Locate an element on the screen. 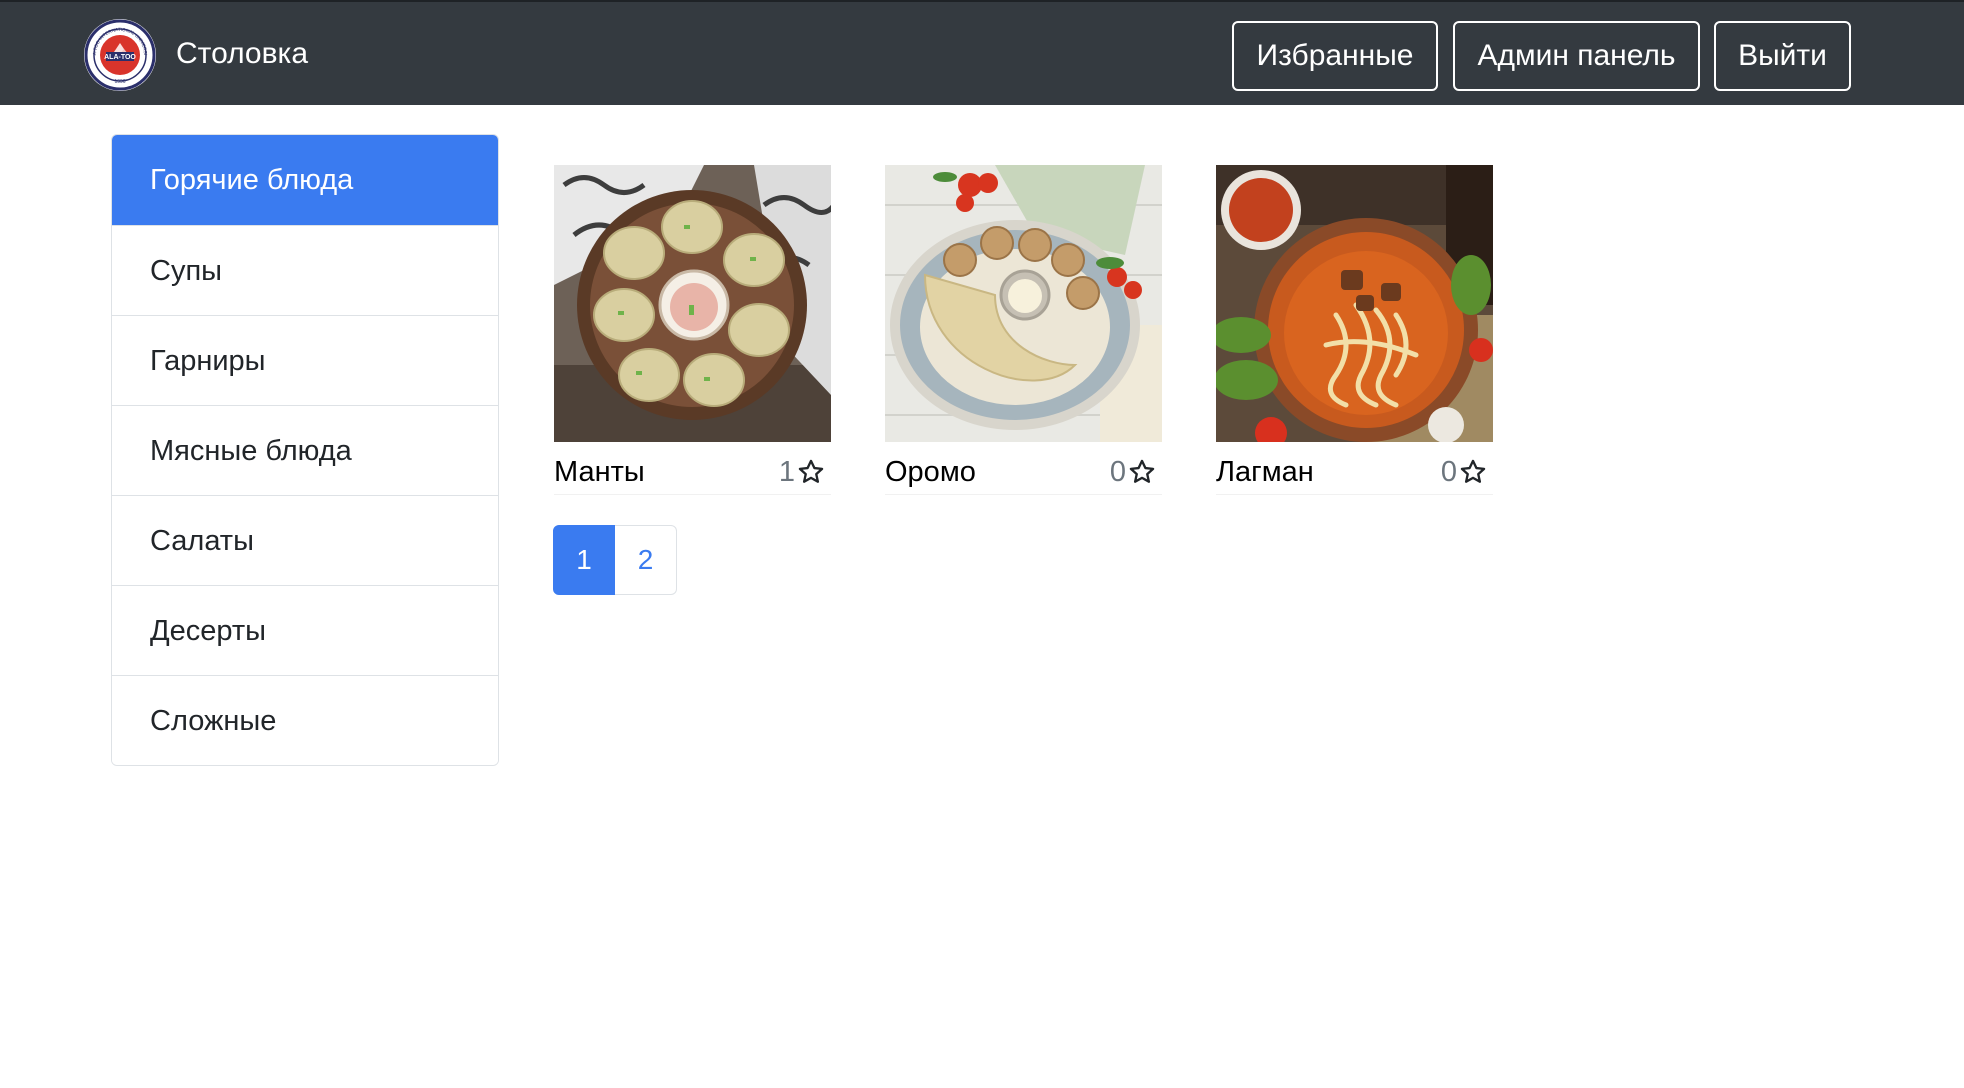 The image size is (1964, 1088). pagination: 1 2 is located at coordinates (615, 560).